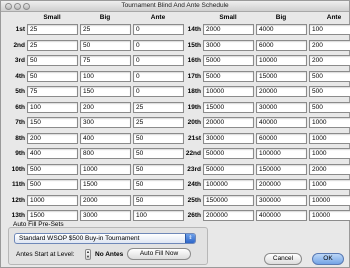  I want to click on level-label: 7th, so click(20, 122).